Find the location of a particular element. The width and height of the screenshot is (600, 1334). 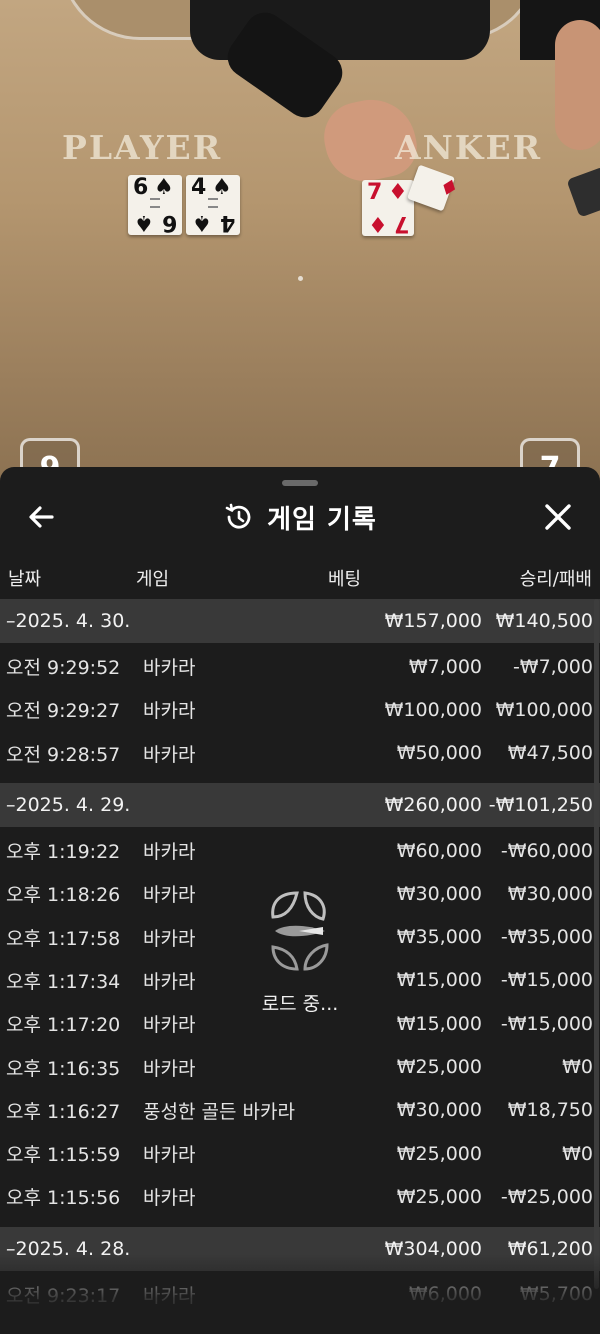

row-bet: ₩50,000 is located at coordinates (439, 753).